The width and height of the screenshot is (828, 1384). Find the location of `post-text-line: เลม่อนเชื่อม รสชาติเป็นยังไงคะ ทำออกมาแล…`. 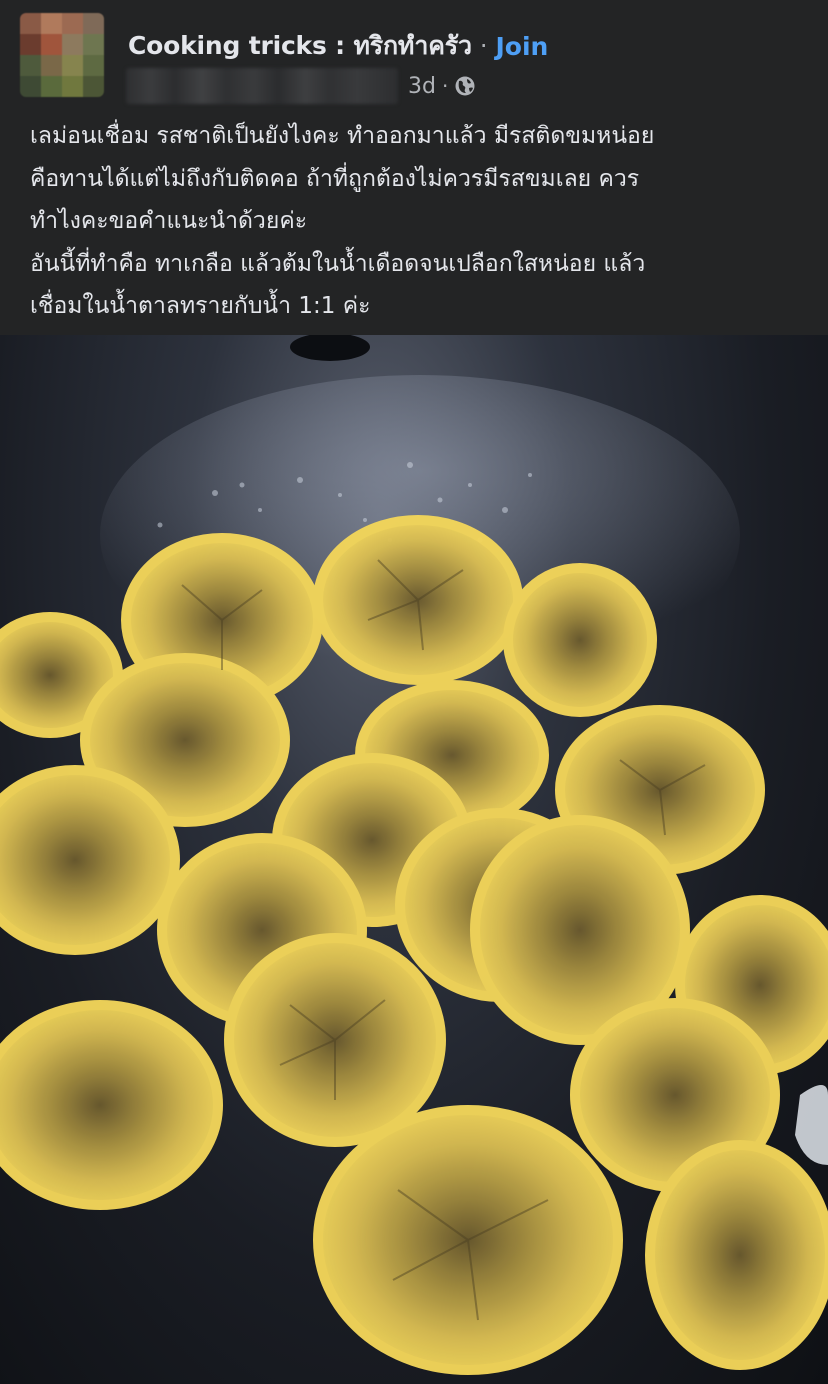

post-text-line: เลม่อนเชื่อม รสชาติเป็นยังไงคะ ทำออกมาแล… is located at coordinates (342, 136).